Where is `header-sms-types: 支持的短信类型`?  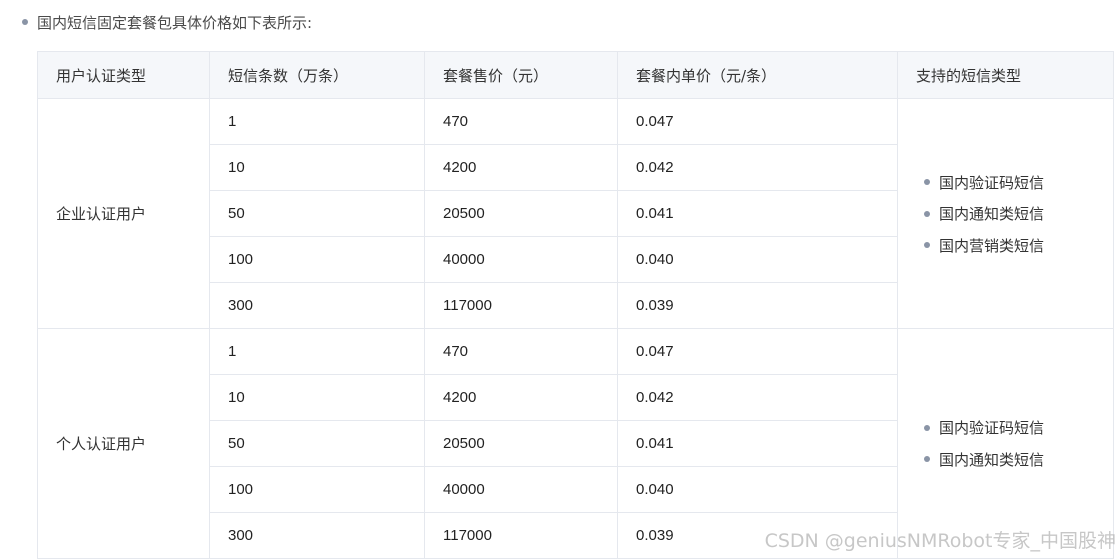
header-sms-types: 支持的短信类型 is located at coordinates (1005, 75).